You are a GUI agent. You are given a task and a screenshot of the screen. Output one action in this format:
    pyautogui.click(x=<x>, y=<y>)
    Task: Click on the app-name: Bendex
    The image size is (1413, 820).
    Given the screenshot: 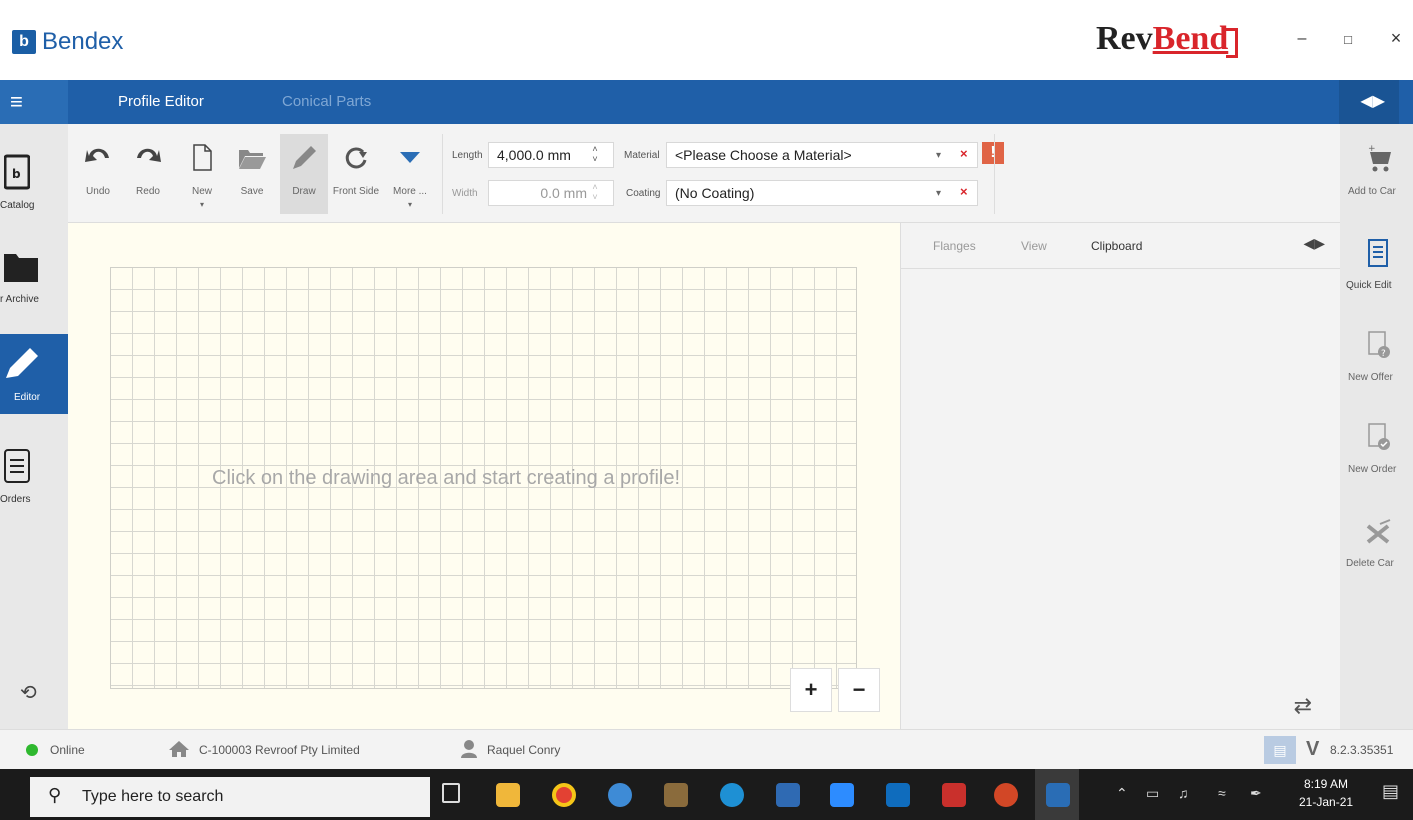 What is the action you would take?
    pyautogui.click(x=83, y=41)
    